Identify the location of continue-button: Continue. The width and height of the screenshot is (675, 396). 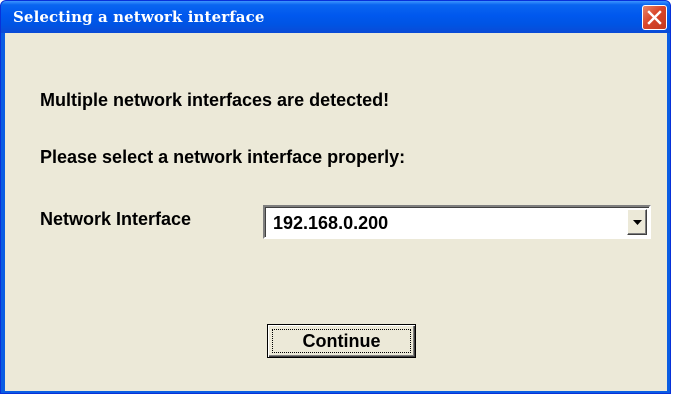
(341, 341).